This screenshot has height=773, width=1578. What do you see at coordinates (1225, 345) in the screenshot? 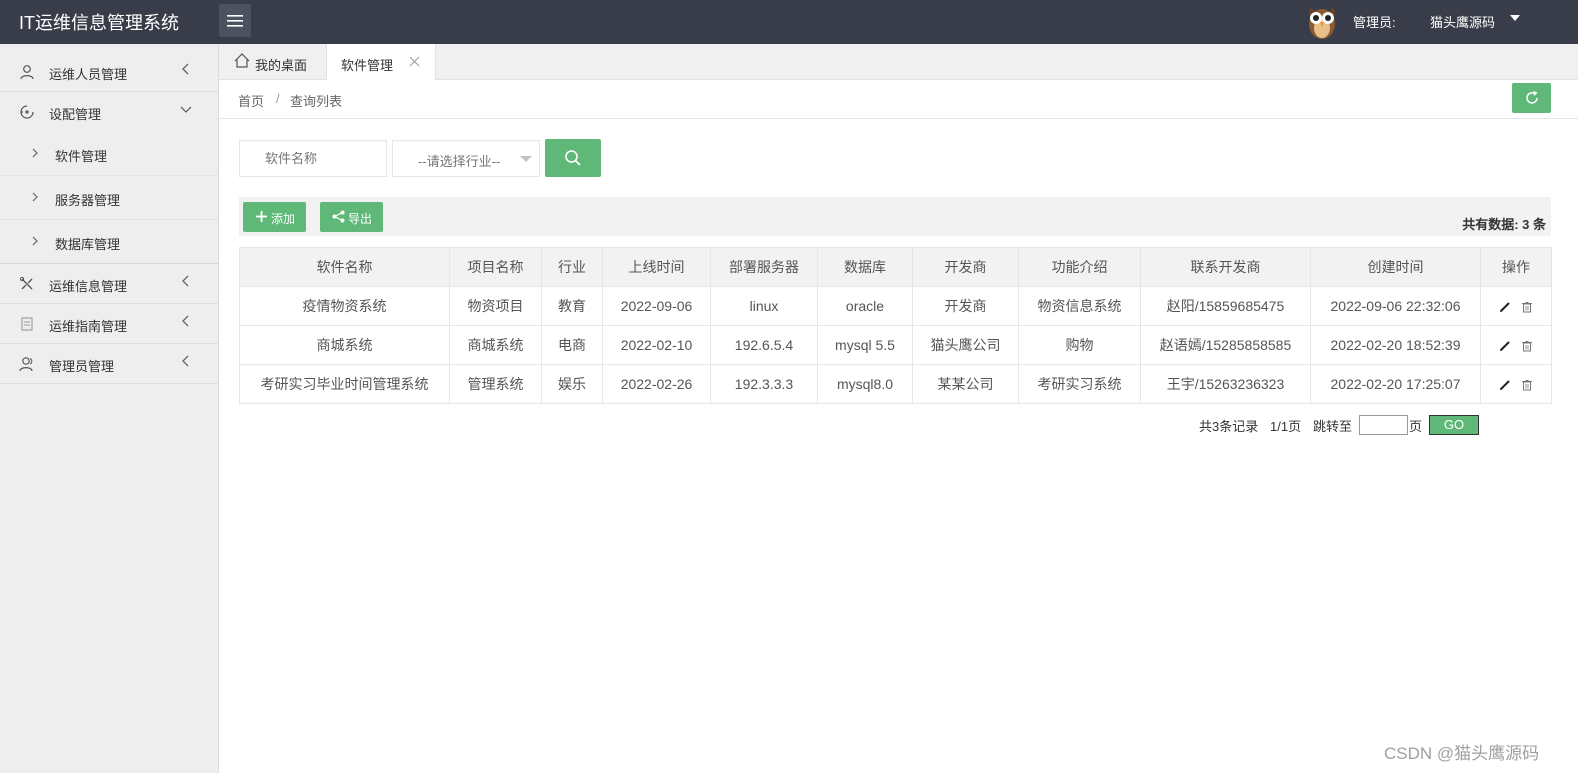
I see `table-cell: 赵语嫣/15285858585` at bounding box center [1225, 345].